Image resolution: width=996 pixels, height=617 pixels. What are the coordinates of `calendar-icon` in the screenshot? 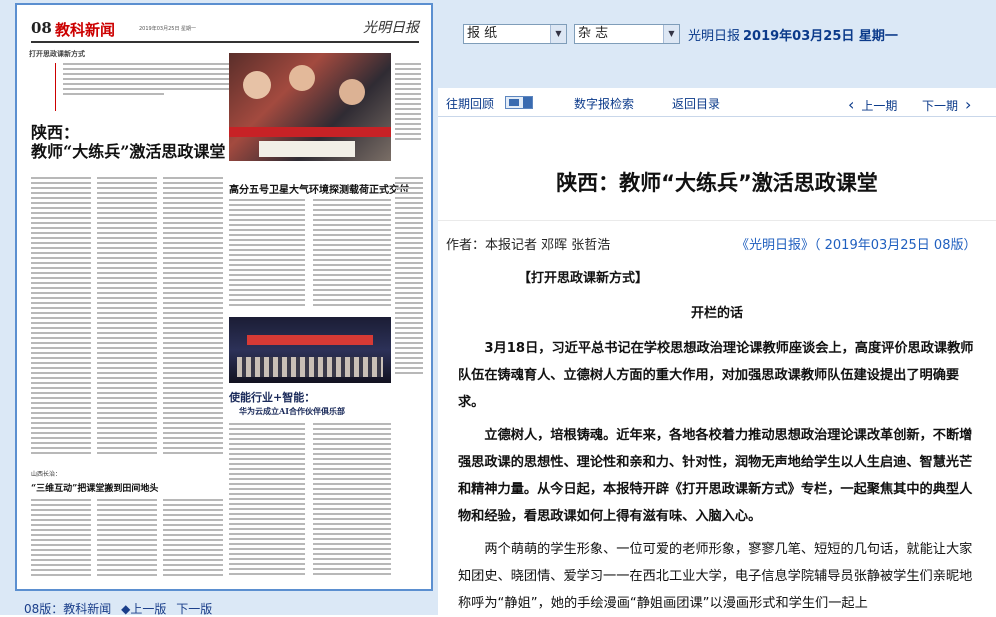 It's located at (514, 102).